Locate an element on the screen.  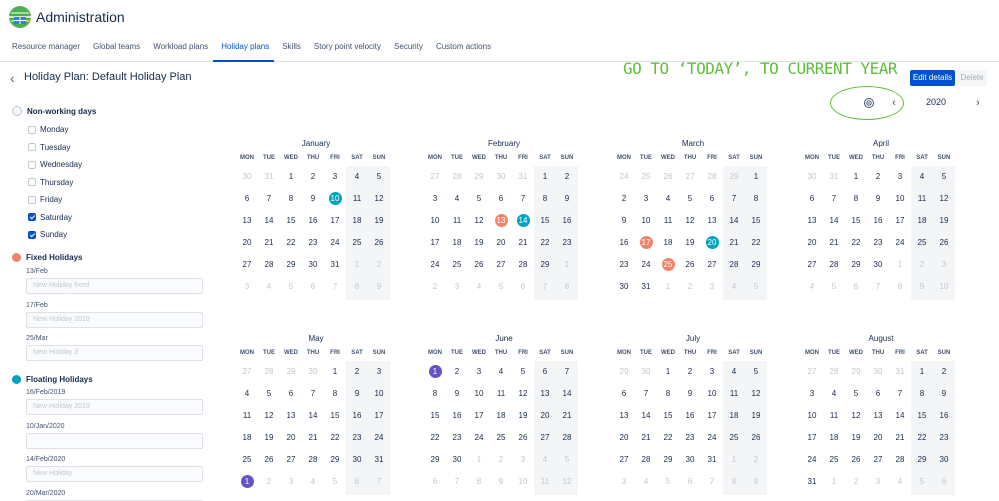
tab-holiday-plans: Holiday plans is located at coordinates (244, 51).